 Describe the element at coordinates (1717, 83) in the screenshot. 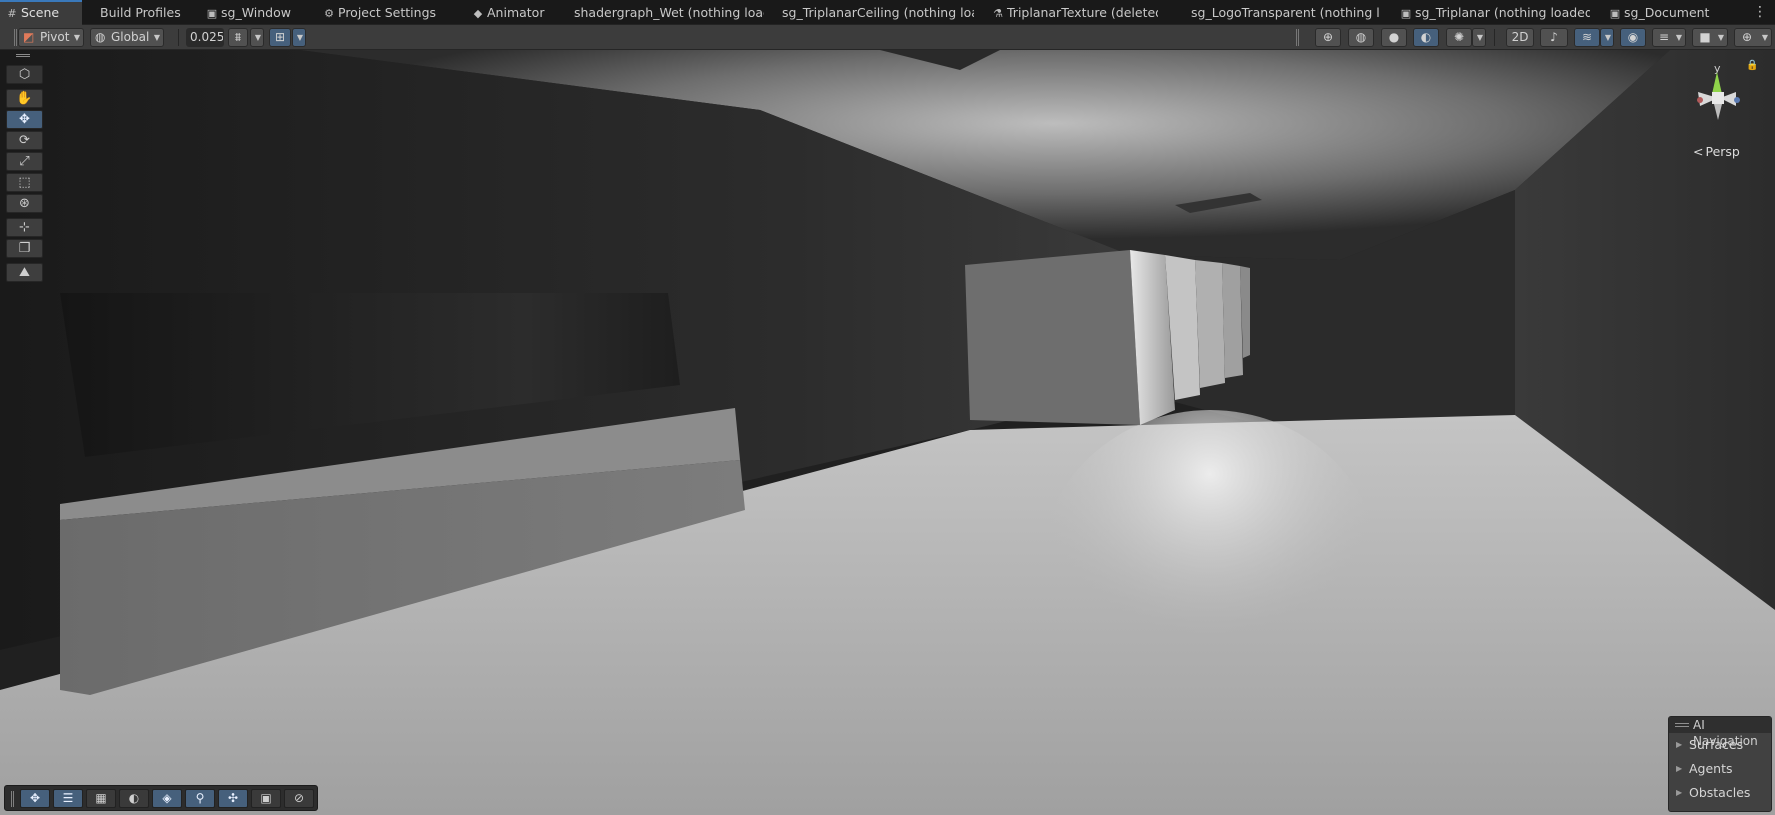

I see `gizmo-y-axis` at that location.